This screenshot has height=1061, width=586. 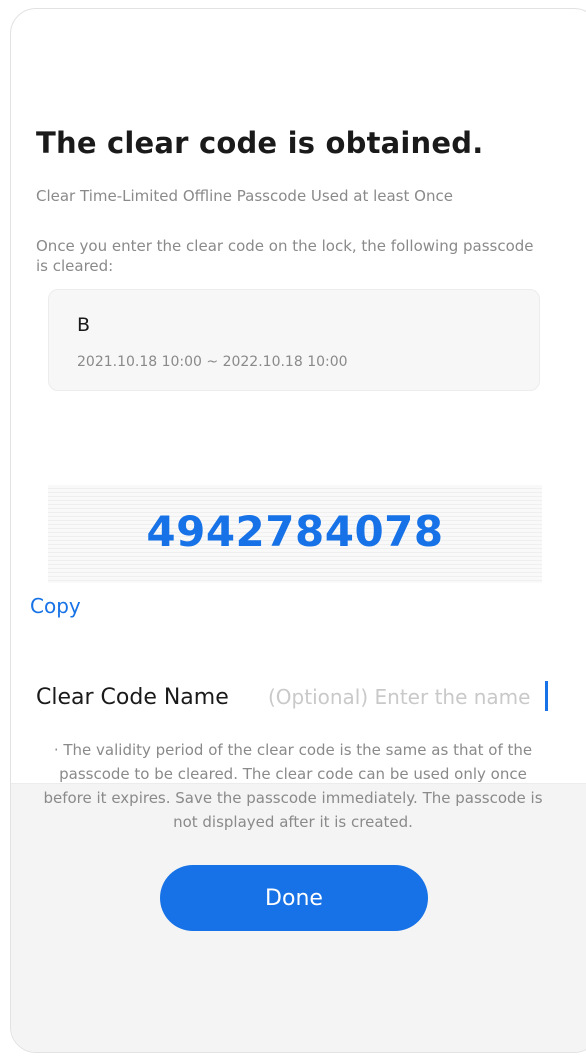 I want to click on page-title: The clear code is obtained., so click(x=260, y=143).